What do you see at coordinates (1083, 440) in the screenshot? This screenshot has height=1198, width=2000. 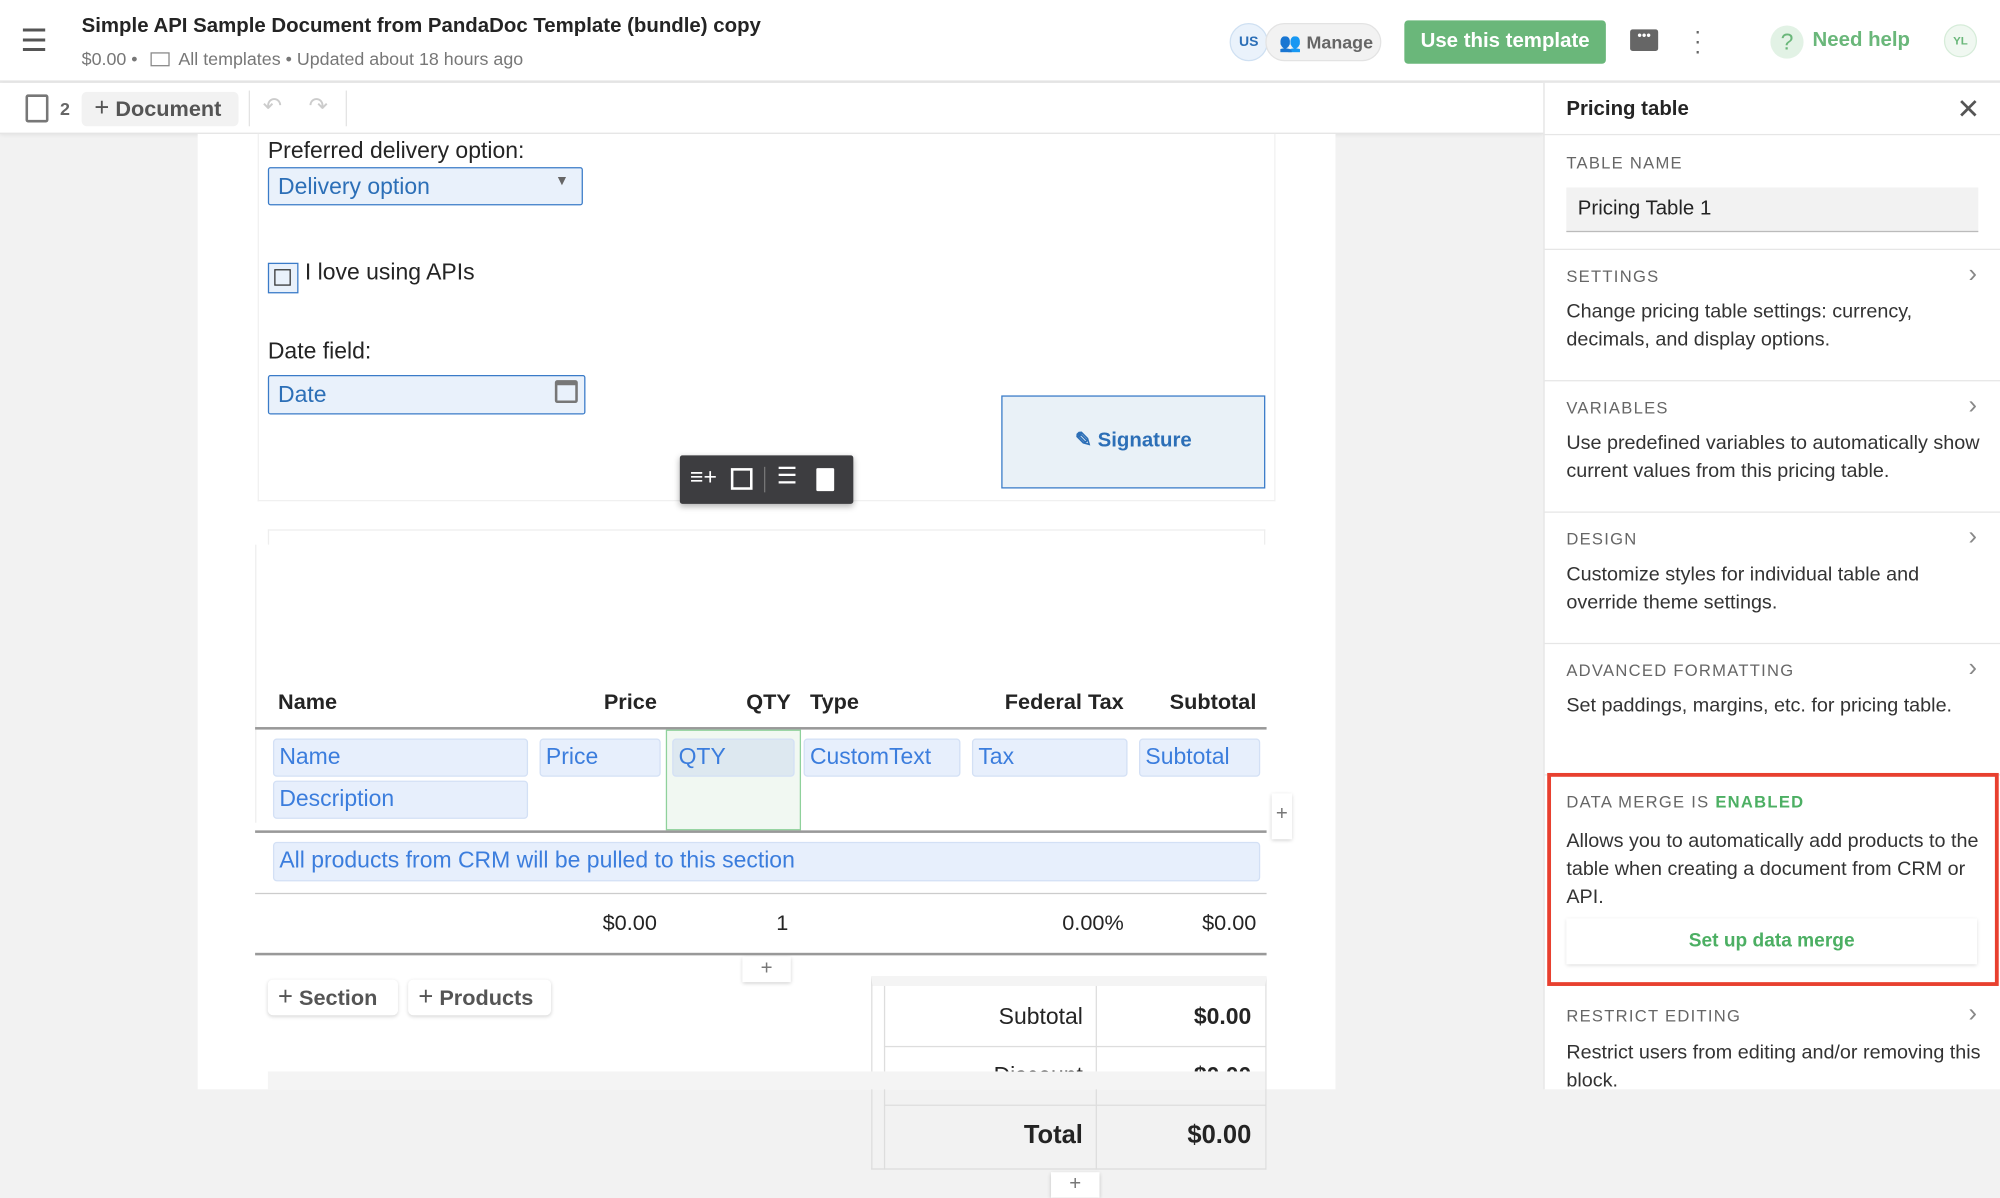 I see `pen-icon: ✎` at bounding box center [1083, 440].